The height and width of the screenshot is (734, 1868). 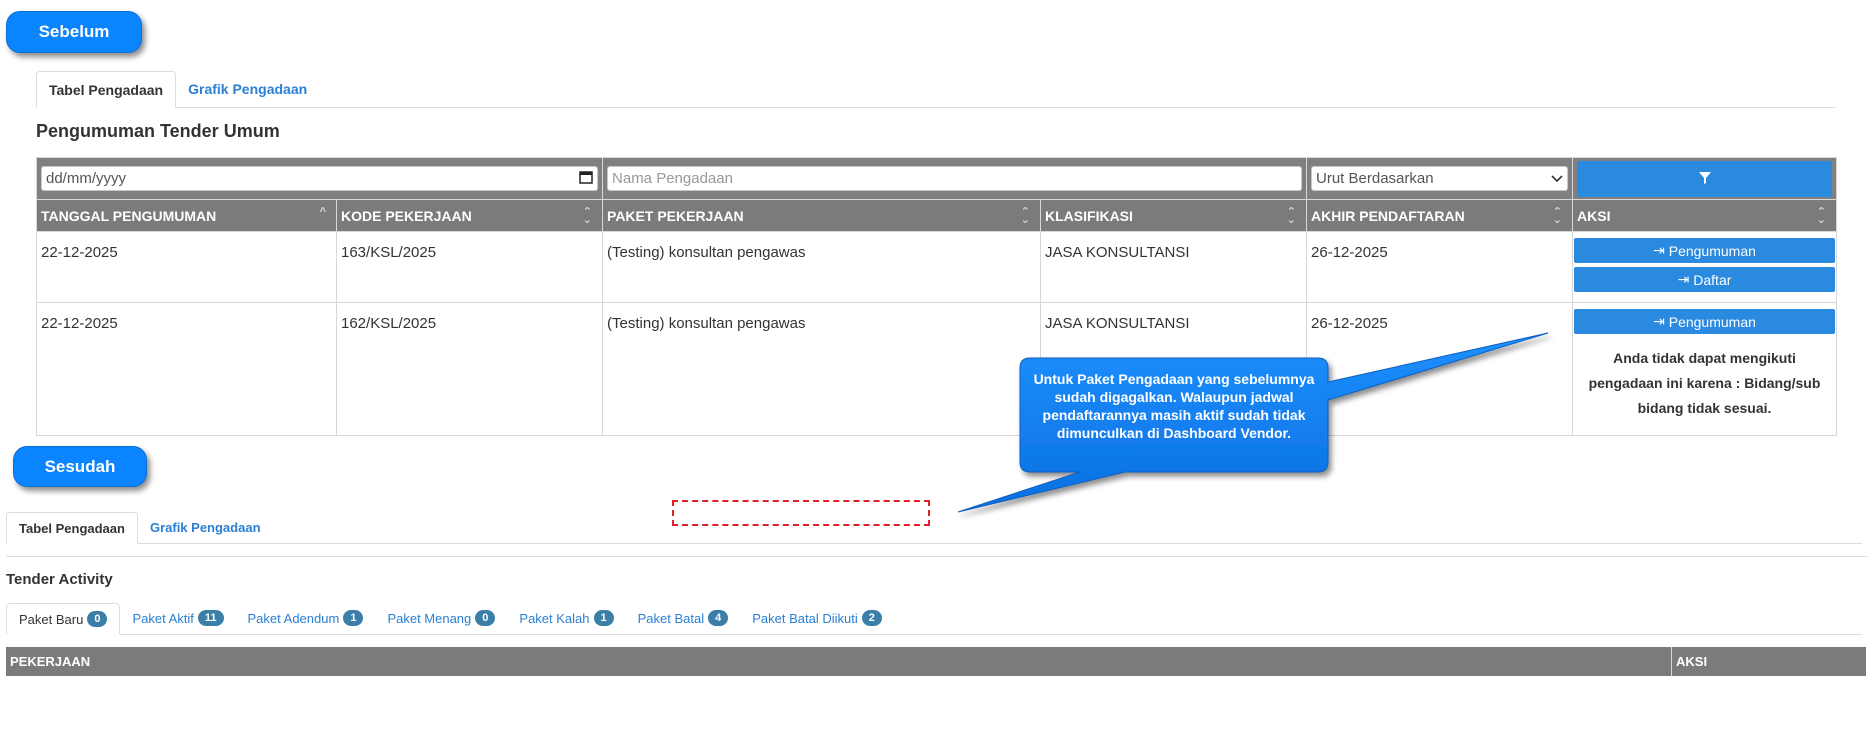 I want to click on daftar-button: ⇥ Daftar, so click(x=1705, y=279).